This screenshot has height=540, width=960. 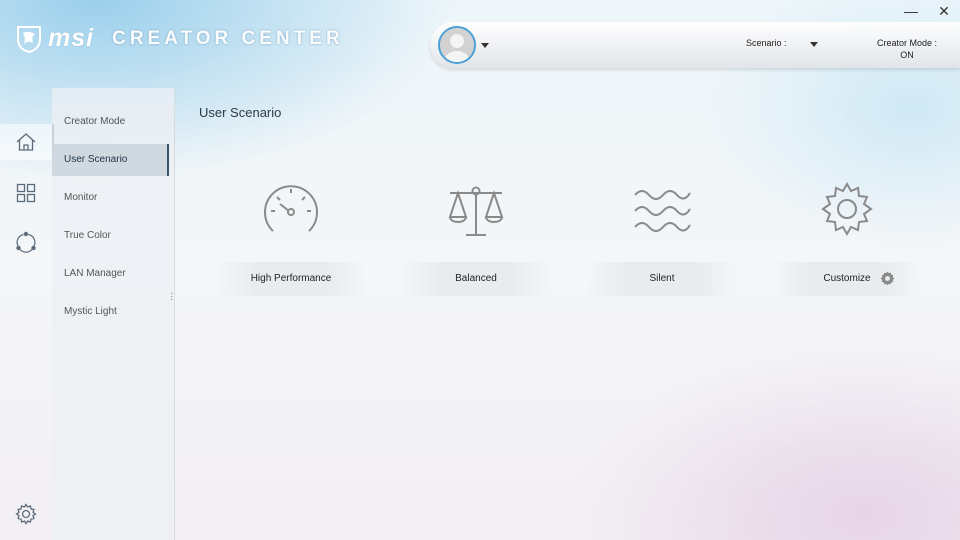 I want to click on account-dropdown-caret-icon, so click(x=485, y=45).